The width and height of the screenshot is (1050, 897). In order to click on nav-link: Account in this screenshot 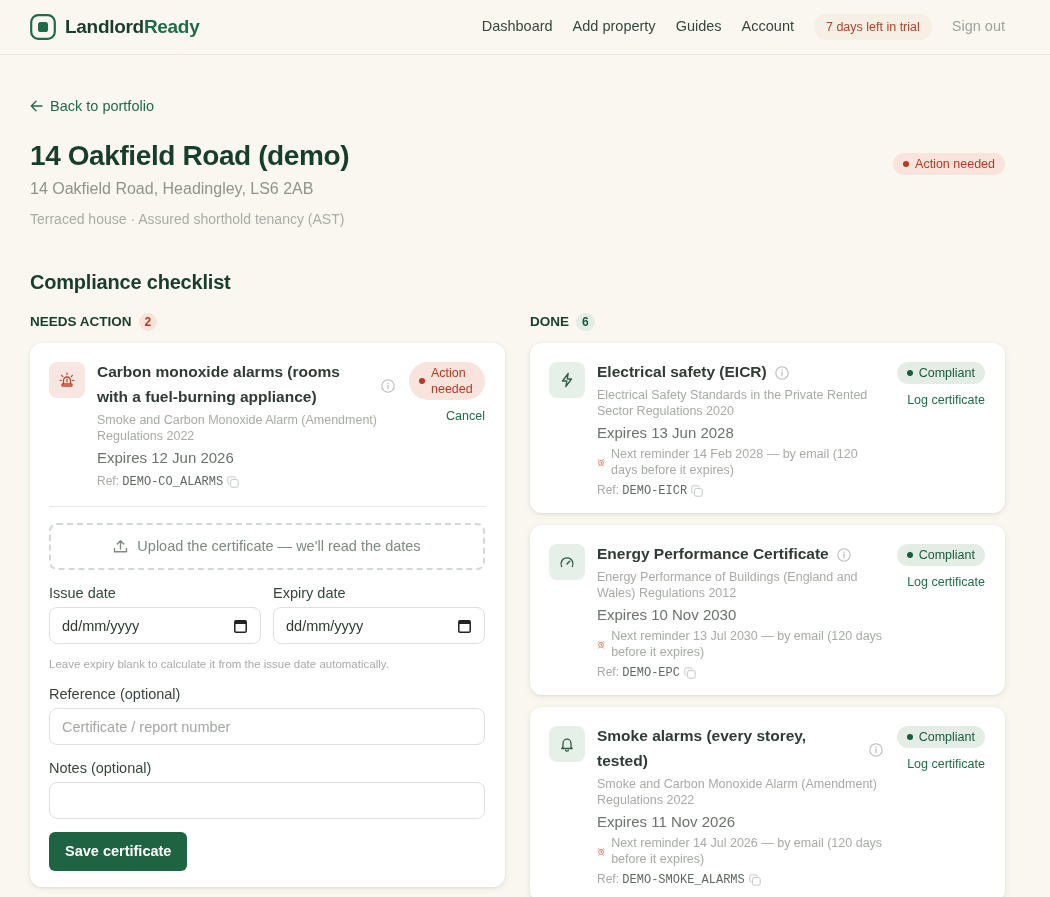, I will do `click(767, 27)`.